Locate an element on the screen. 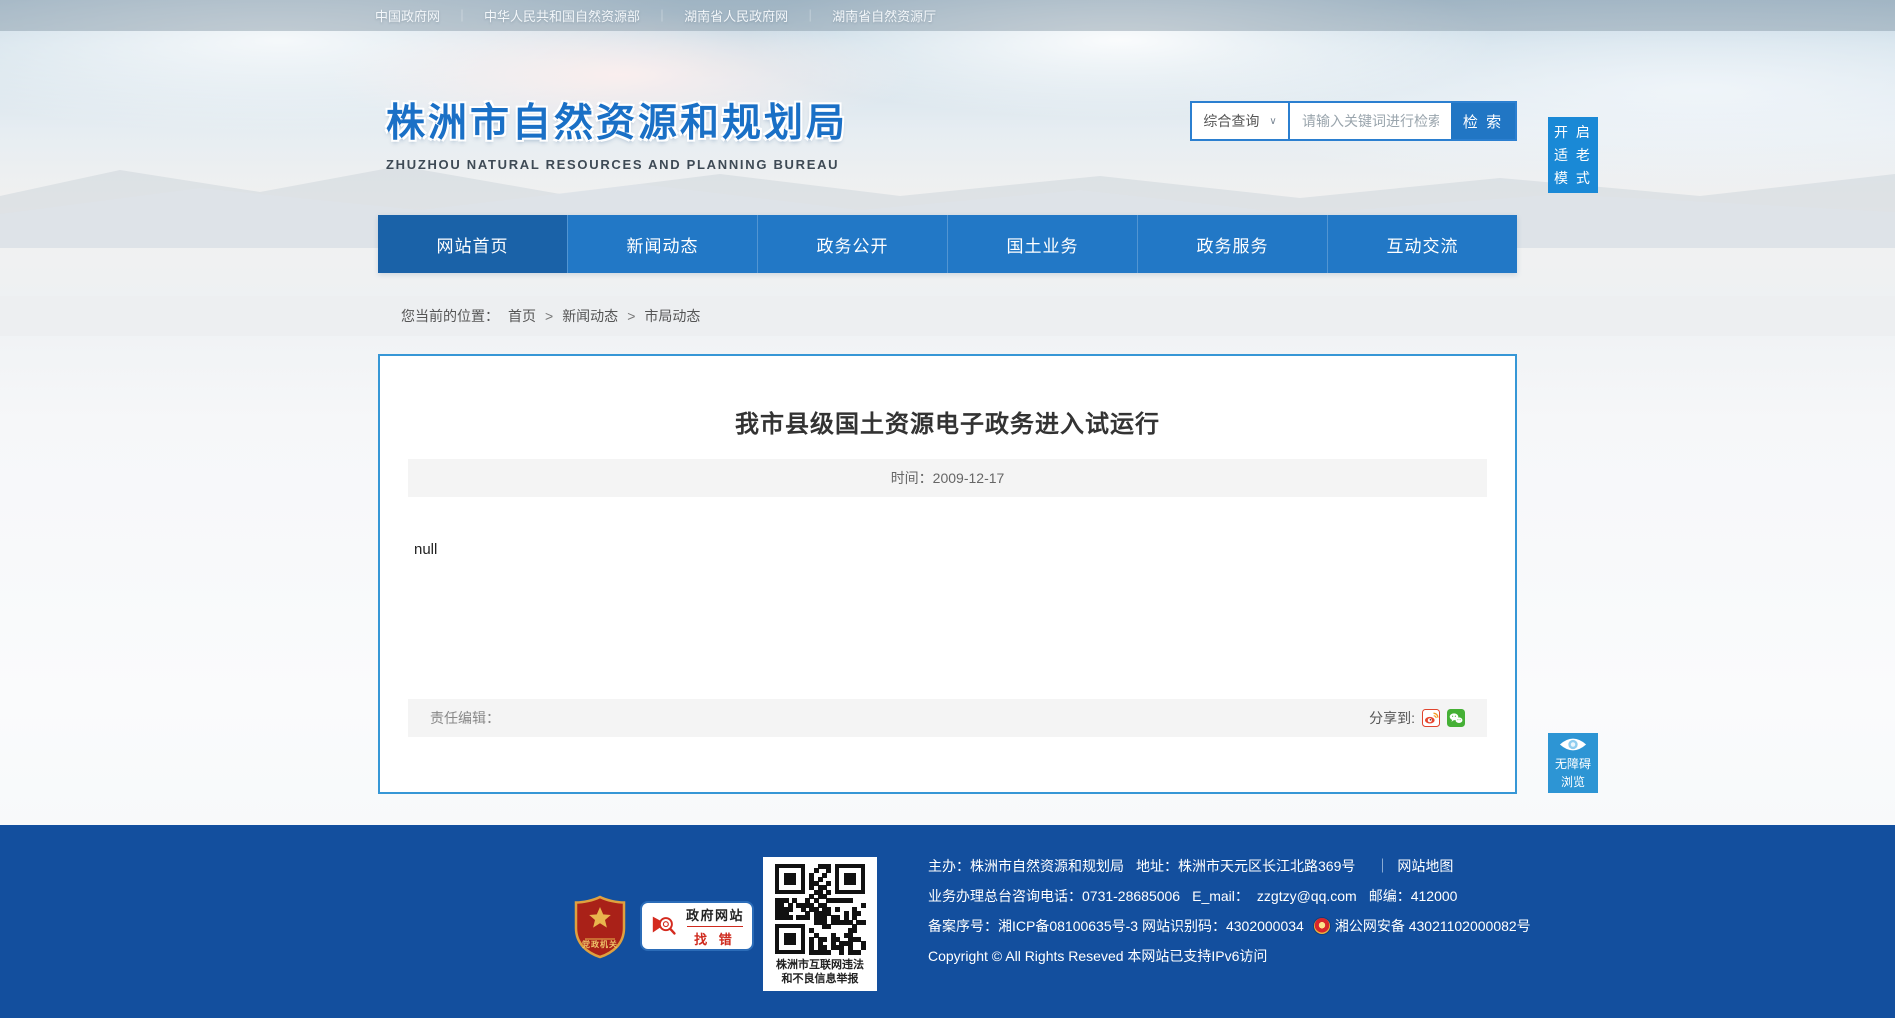 The height and width of the screenshot is (1018, 1895). accessibility-line: 浏览 is located at coordinates (1572, 781).